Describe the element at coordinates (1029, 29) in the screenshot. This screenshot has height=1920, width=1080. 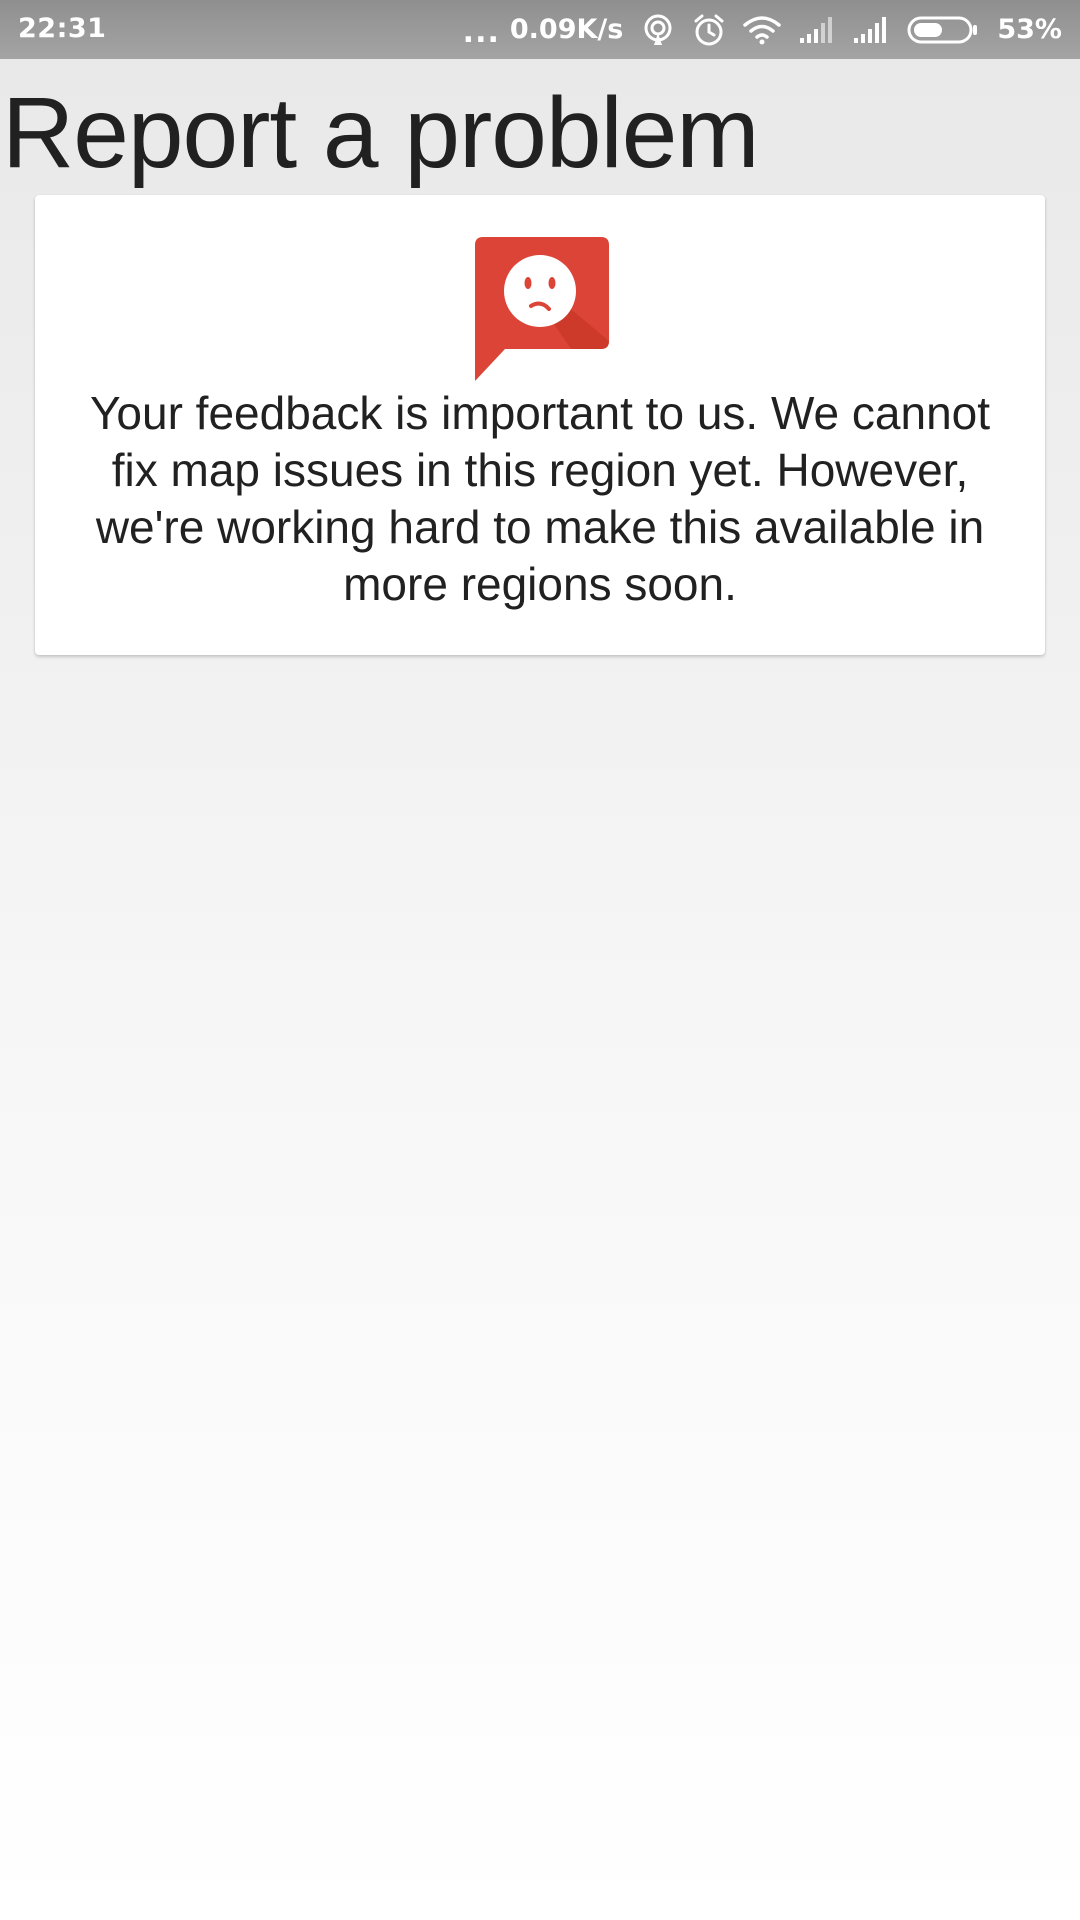
I see `battery-percent: 53%` at that location.